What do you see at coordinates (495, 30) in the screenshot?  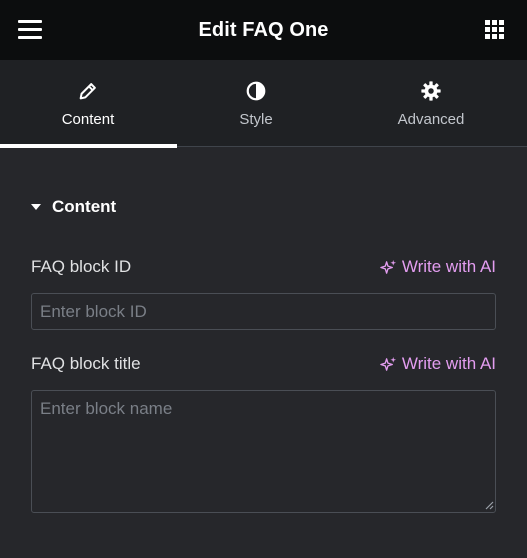 I see `grid-apps-icon` at bounding box center [495, 30].